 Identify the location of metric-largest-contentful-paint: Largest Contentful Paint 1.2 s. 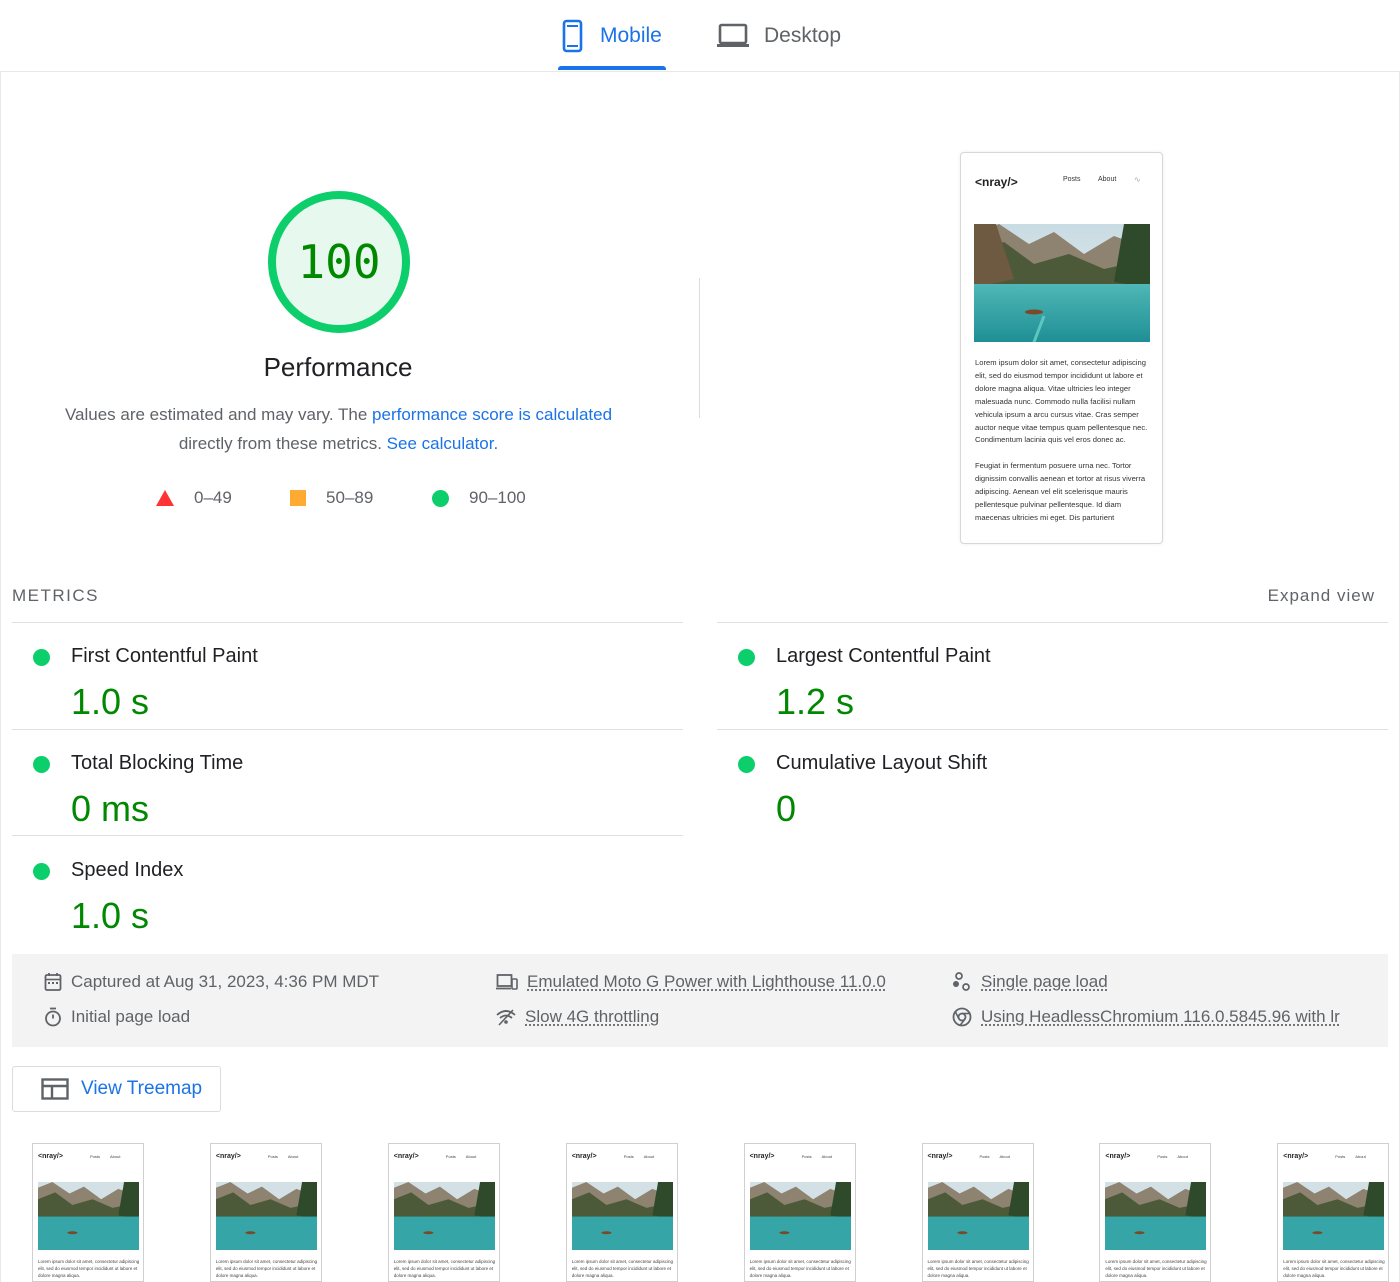
(1038, 691).